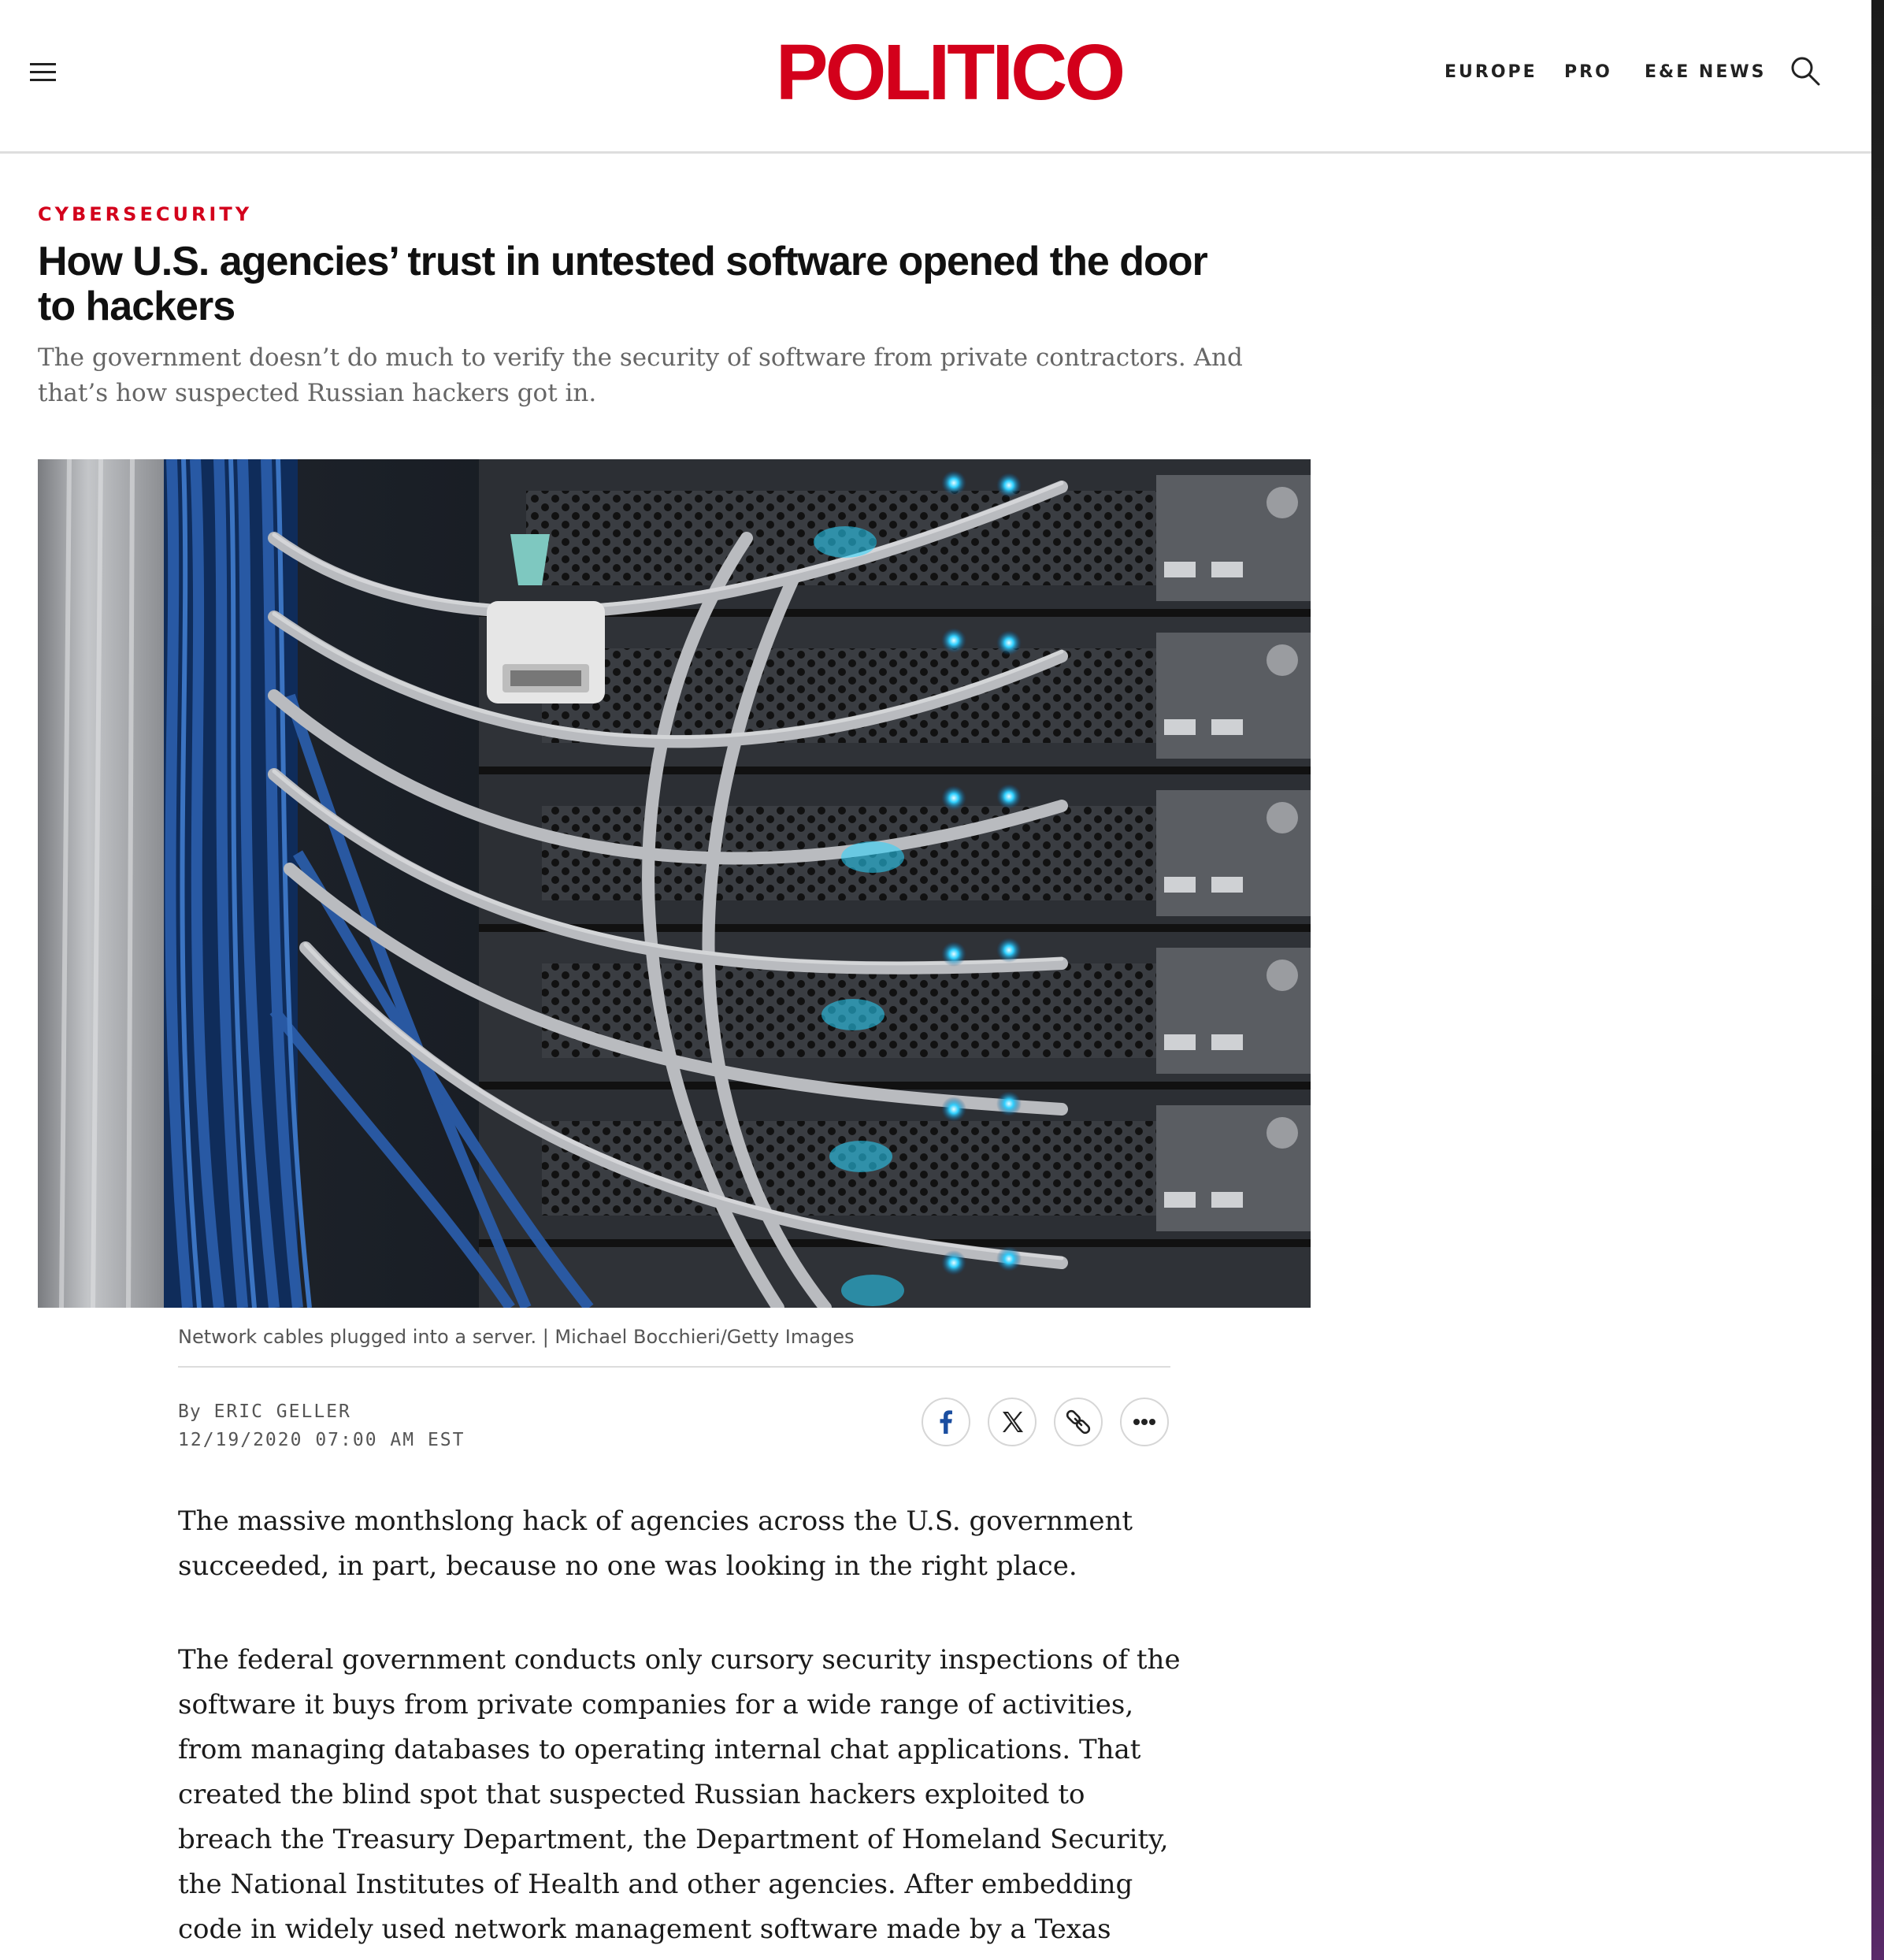  I want to click on x-icon, so click(1013, 1422).